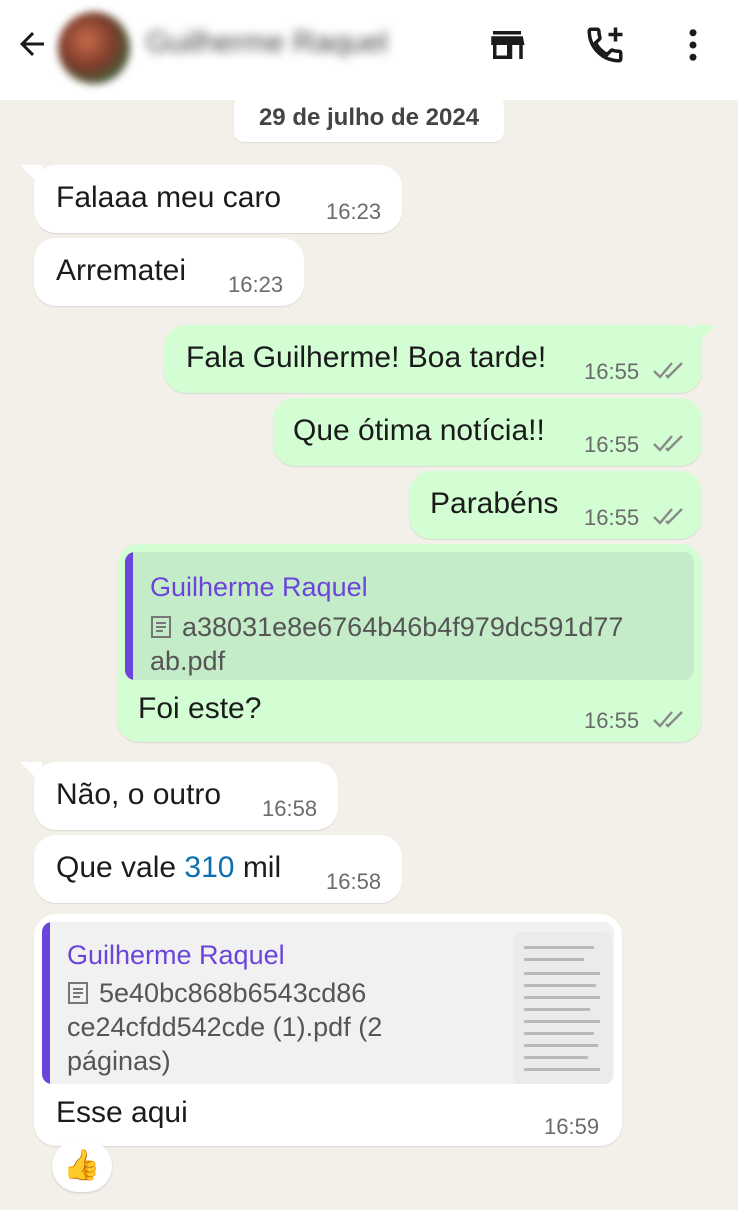 The width and height of the screenshot is (738, 1210). I want to click on message-text-part: mil, so click(258, 867).